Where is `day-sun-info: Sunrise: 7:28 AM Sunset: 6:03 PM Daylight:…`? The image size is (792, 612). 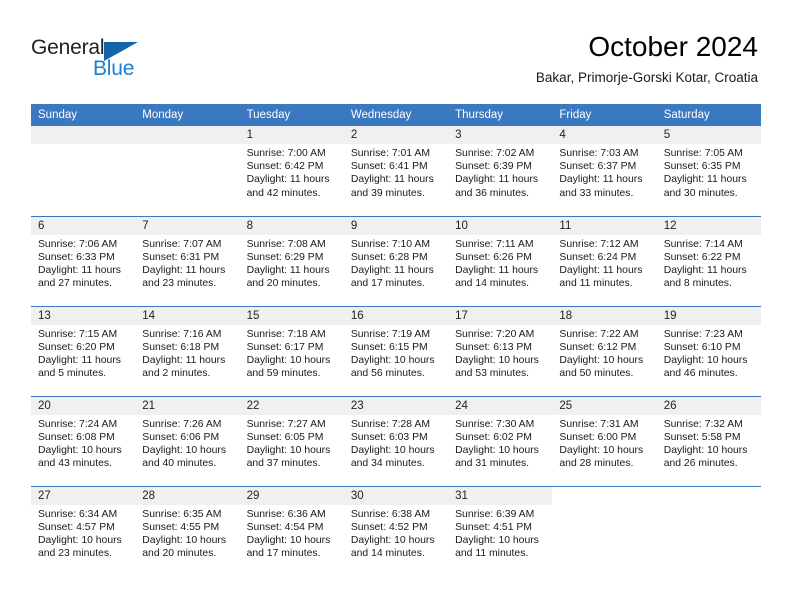 day-sun-info: Sunrise: 7:28 AM Sunset: 6:03 PM Daylight:… is located at coordinates (396, 443).